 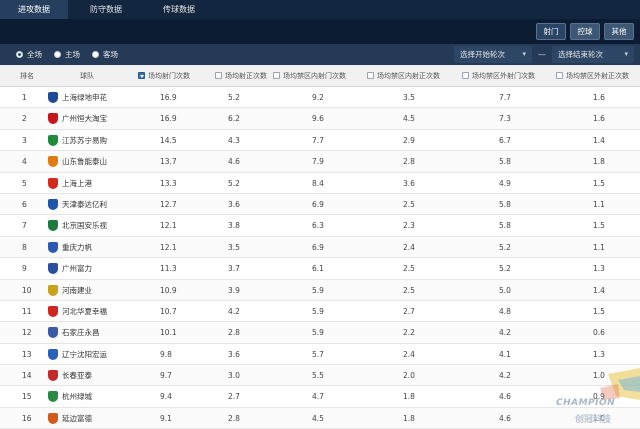 I want to click on on-target-cell: 4.2, so click(x=234, y=311).